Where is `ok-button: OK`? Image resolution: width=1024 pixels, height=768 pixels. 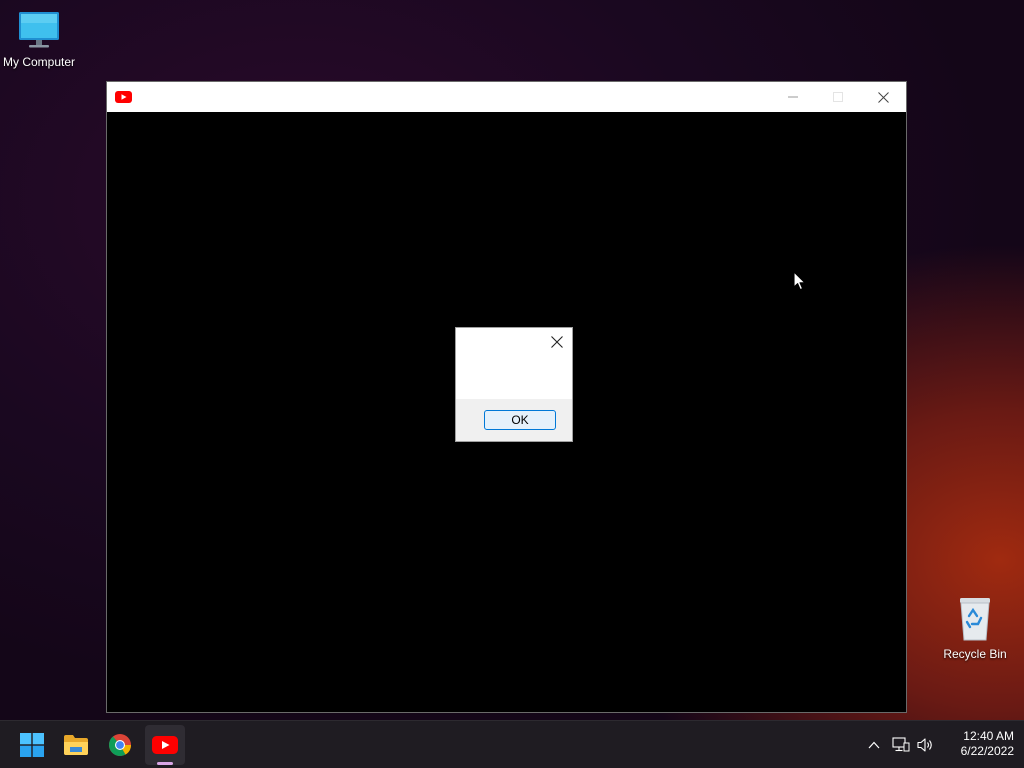 ok-button: OK is located at coordinates (520, 420).